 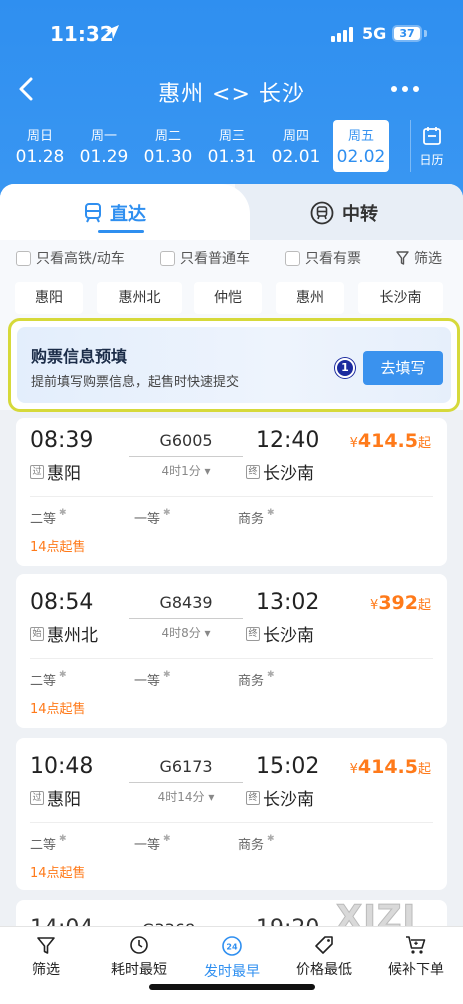 What do you see at coordinates (431, 146) in the screenshot?
I see `calendar-button: 日历` at bounding box center [431, 146].